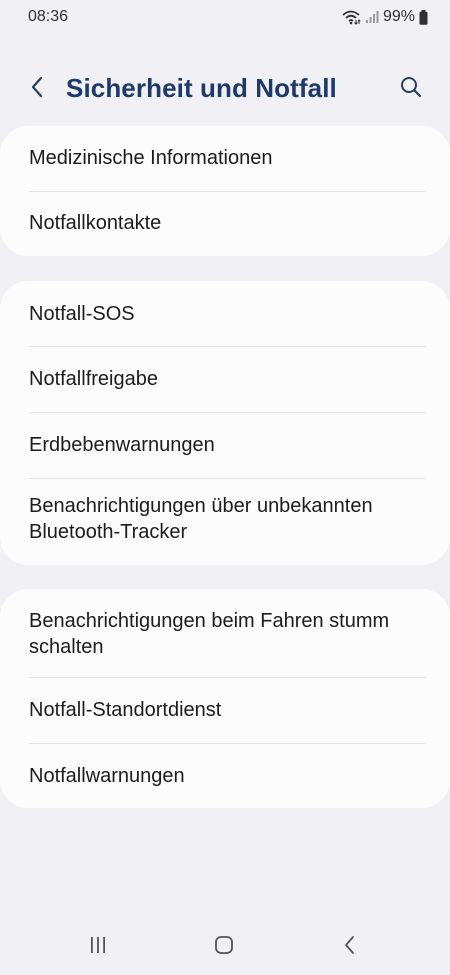 The image size is (450, 975). I want to click on list-item-medical-info: Medizinische Informationen, so click(225, 158).